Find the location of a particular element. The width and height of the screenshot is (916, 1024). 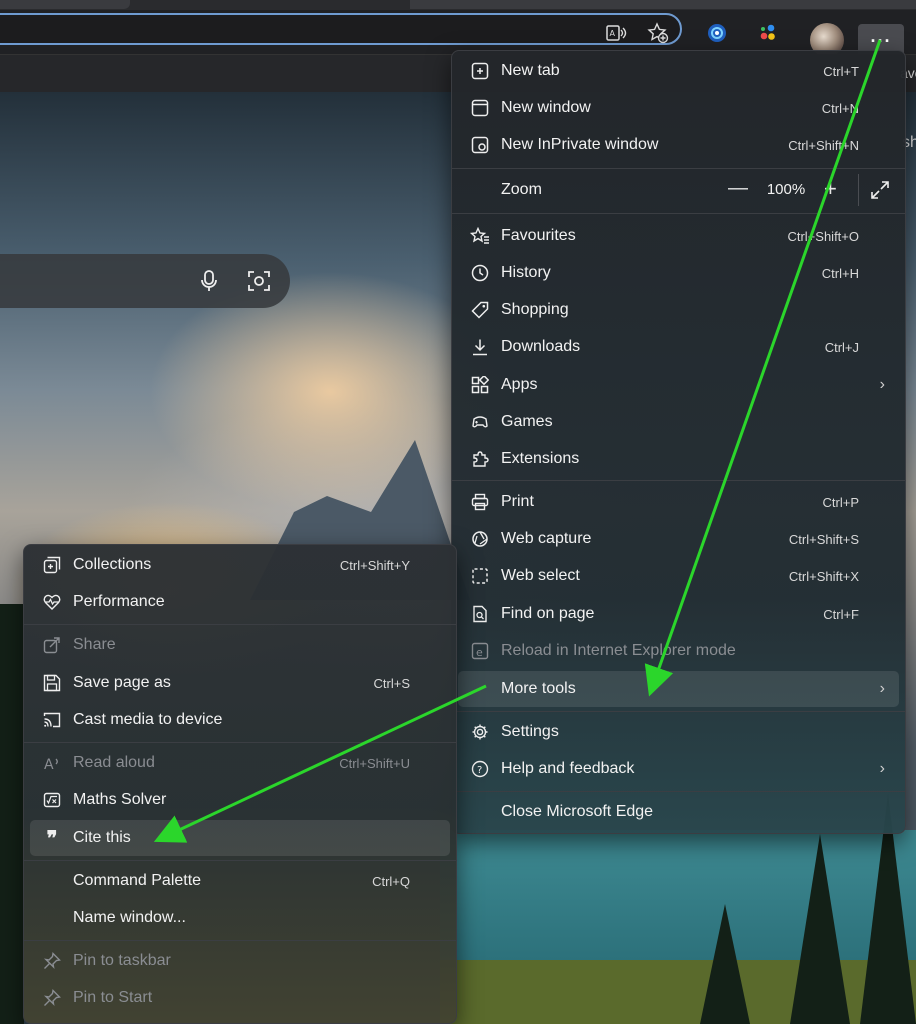

apps-icon is located at coordinates (480, 385).